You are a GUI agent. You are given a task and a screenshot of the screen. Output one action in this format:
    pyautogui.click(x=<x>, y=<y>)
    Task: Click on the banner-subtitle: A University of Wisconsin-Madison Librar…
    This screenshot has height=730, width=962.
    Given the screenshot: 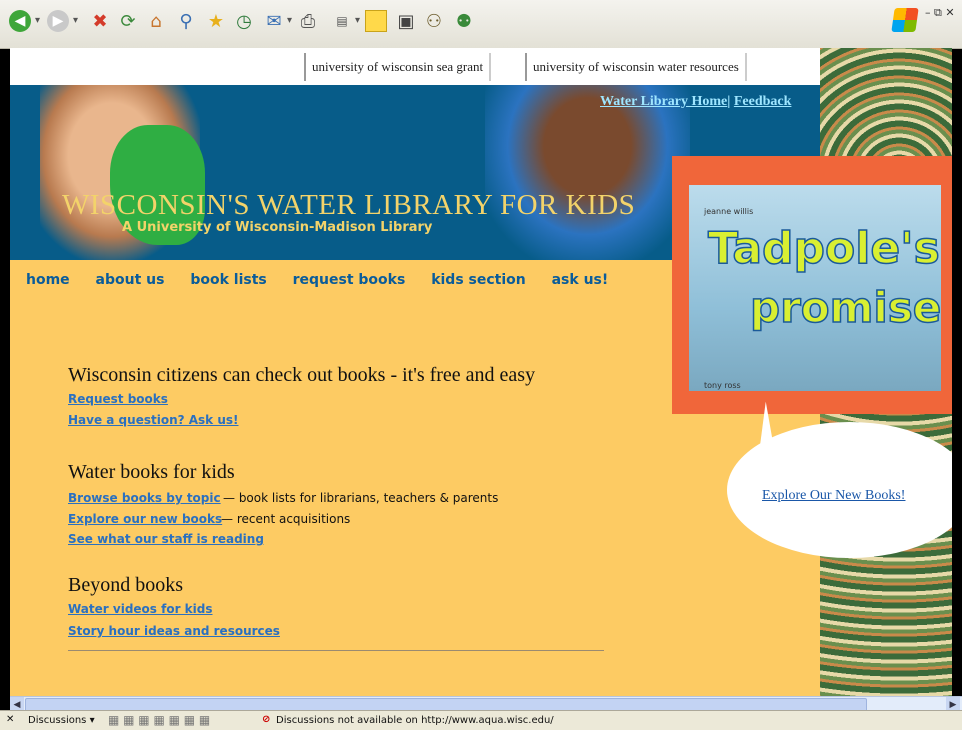 What is the action you would take?
    pyautogui.click(x=277, y=227)
    